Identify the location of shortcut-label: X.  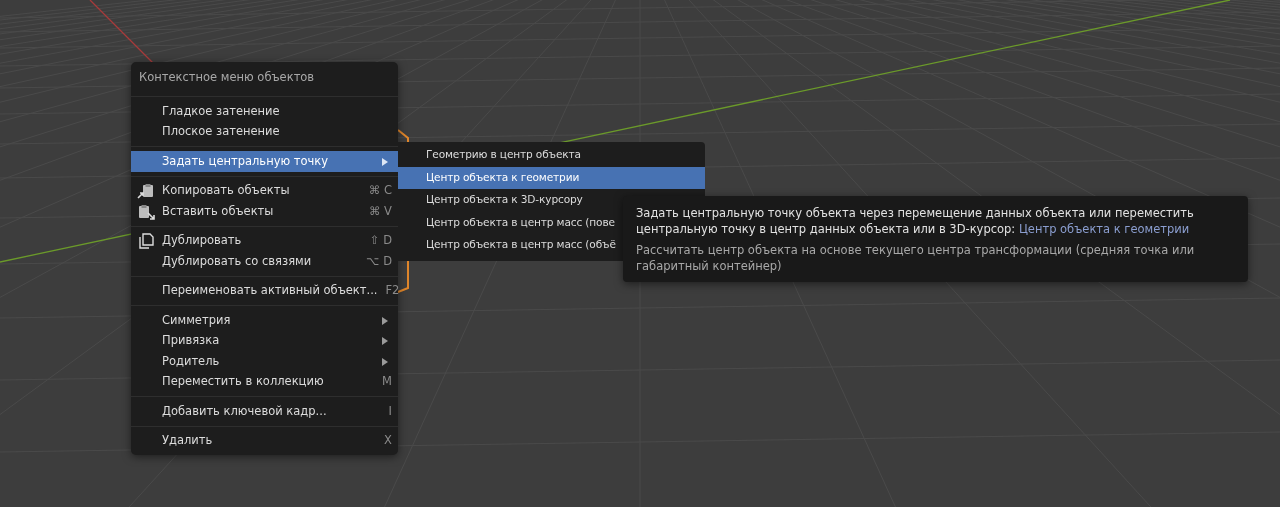
(388, 441).